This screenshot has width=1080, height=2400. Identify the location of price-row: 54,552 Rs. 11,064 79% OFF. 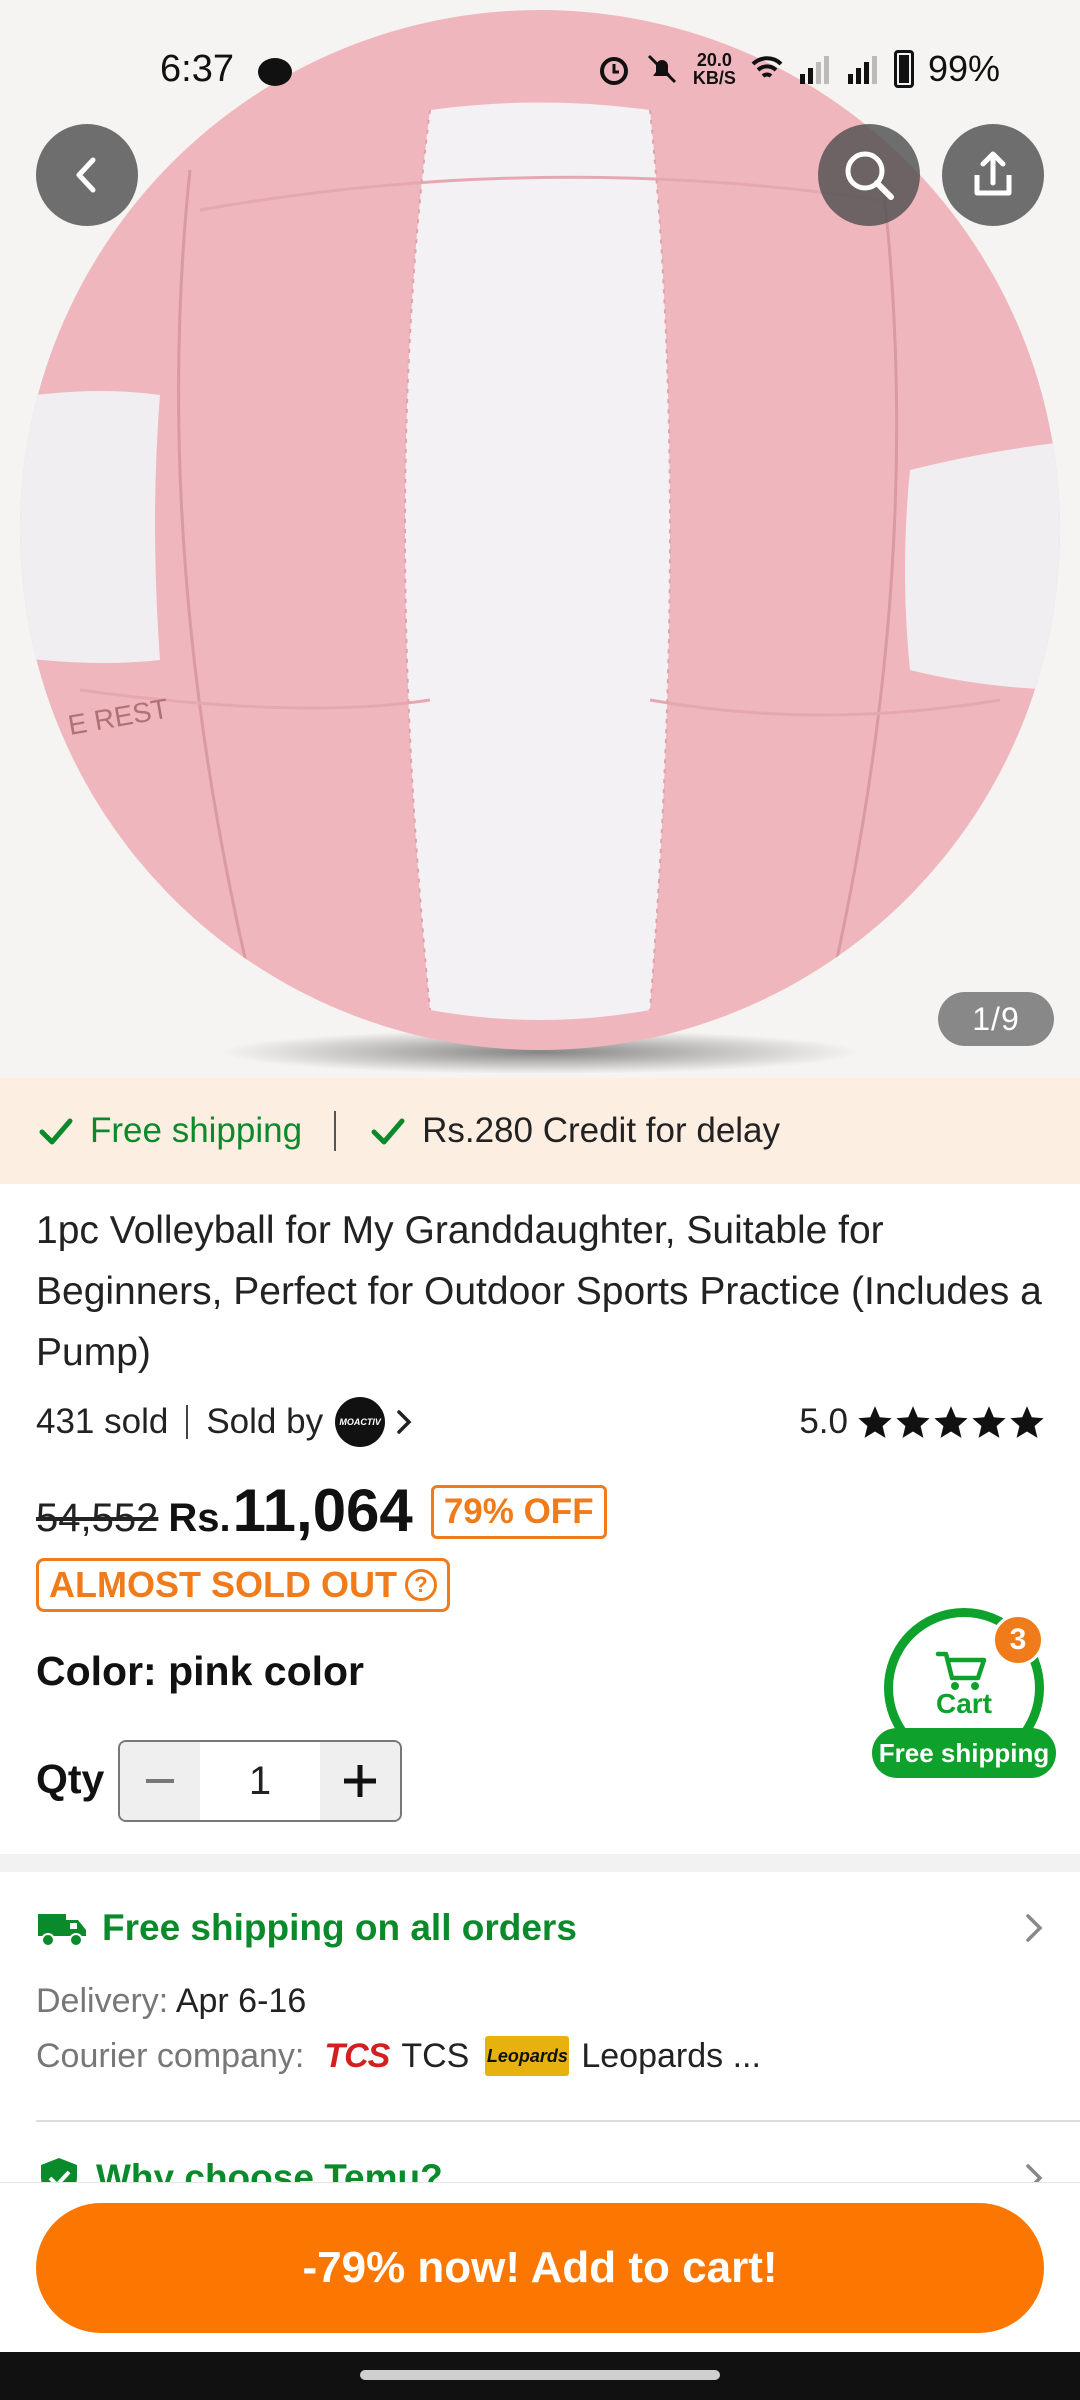
(321, 1516).